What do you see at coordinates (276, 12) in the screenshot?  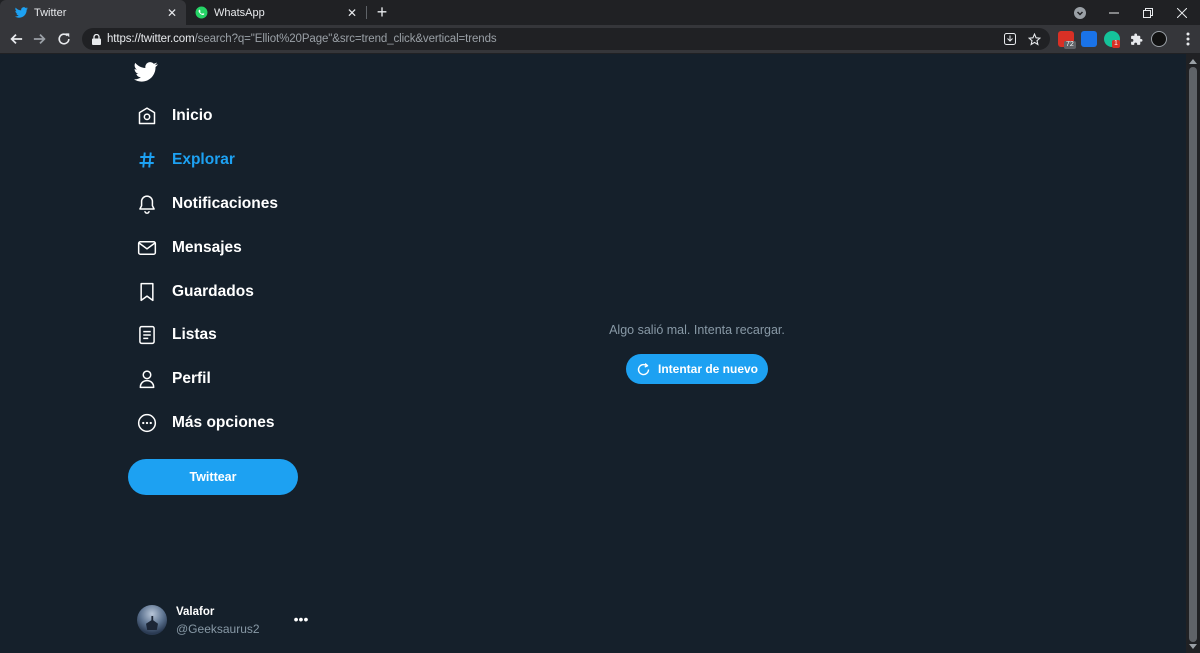 I see `tab-whatsapp: WhatsApp ✕` at bounding box center [276, 12].